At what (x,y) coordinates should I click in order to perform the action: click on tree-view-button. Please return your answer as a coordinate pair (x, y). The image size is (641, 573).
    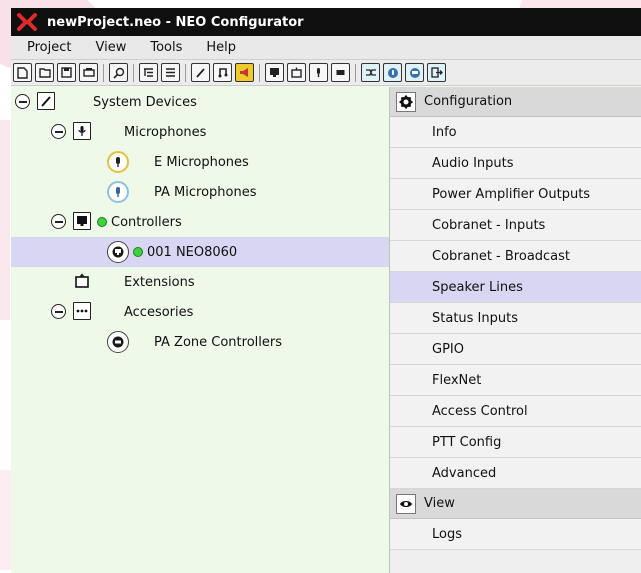
    Looking at the image, I should click on (148, 72).